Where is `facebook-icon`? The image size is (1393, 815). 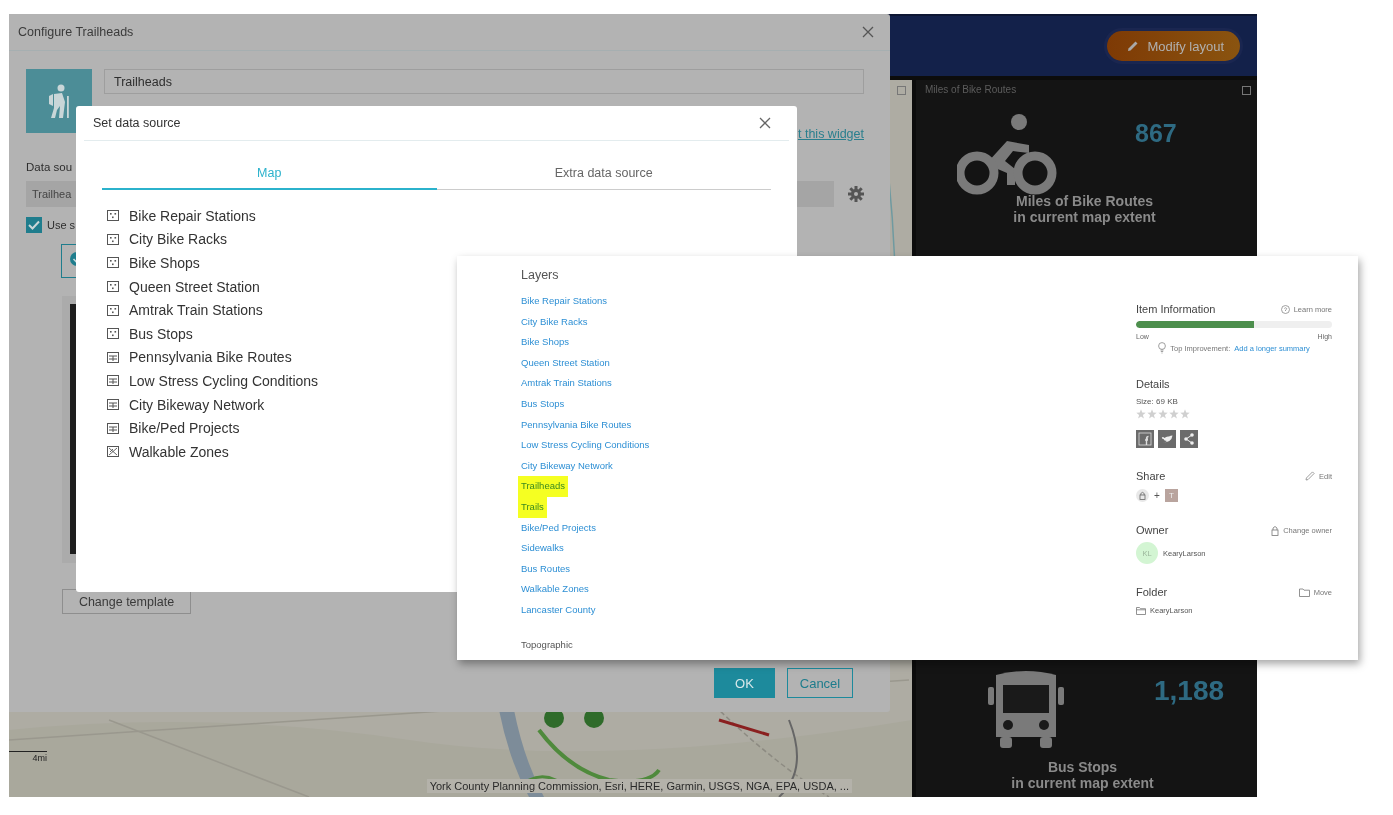 facebook-icon is located at coordinates (1145, 439).